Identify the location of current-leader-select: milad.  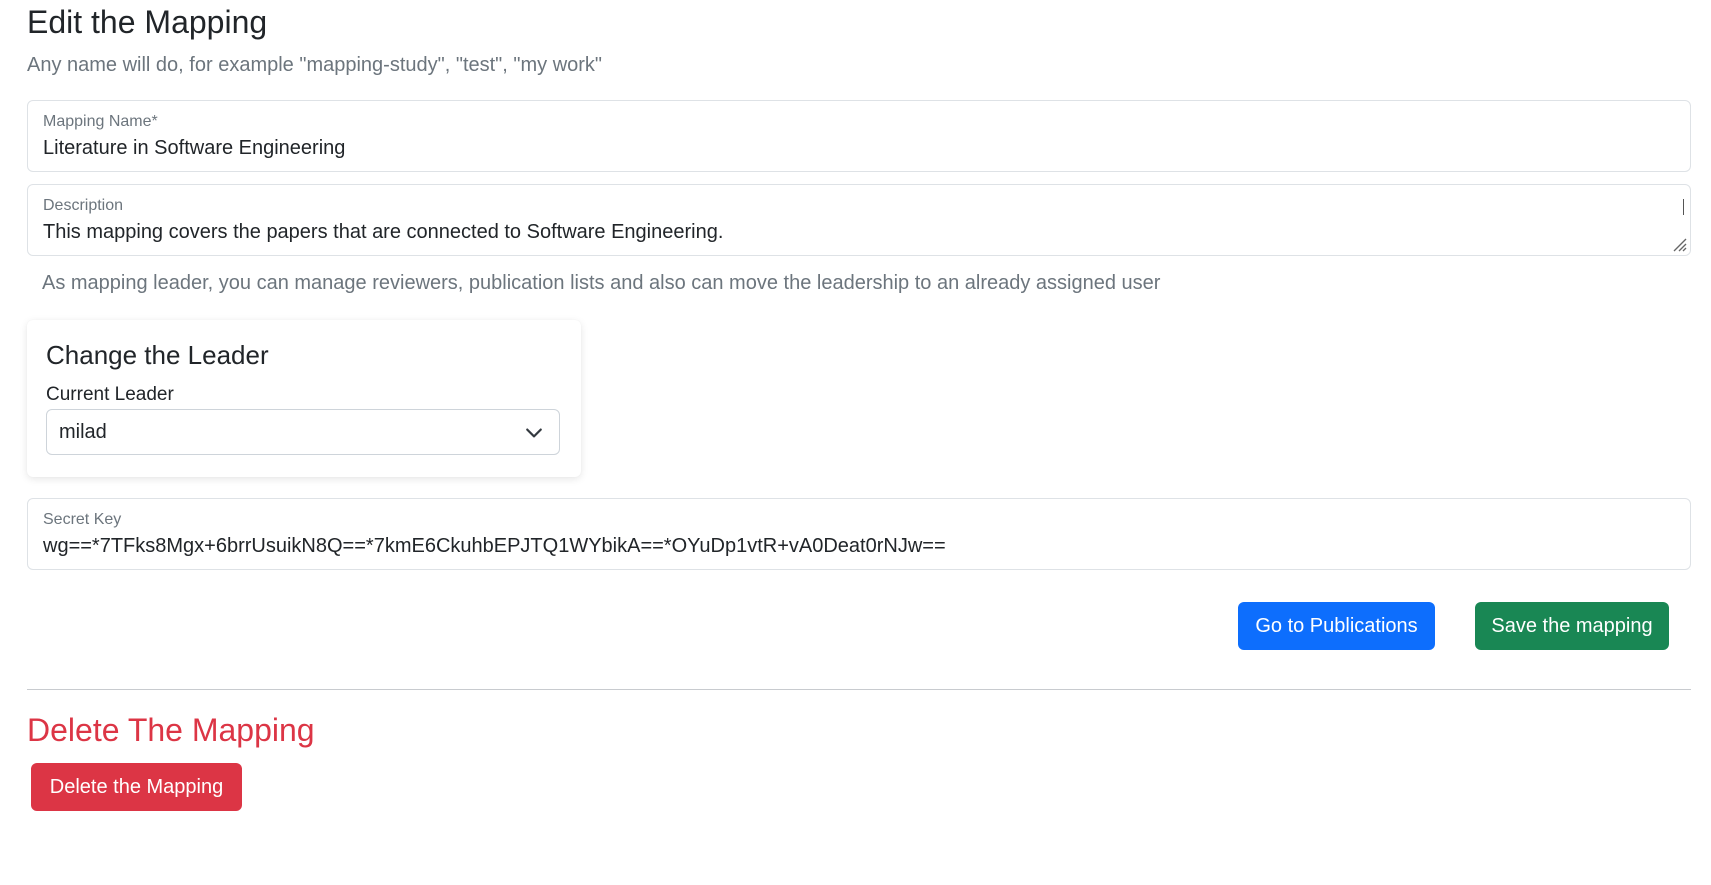
(303, 432).